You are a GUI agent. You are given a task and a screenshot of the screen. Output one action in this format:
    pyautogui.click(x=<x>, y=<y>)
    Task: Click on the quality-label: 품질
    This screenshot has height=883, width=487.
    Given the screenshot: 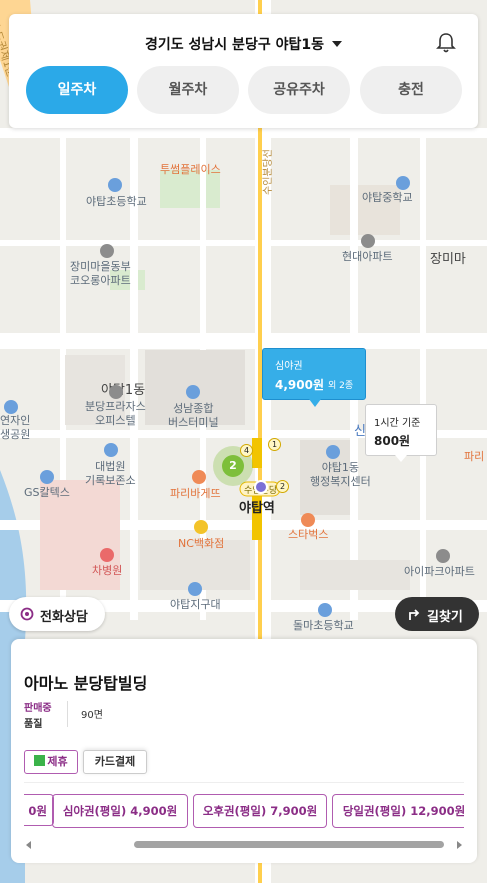 What is the action you would take?
    pyautogui.click(x=33, y=724)
    